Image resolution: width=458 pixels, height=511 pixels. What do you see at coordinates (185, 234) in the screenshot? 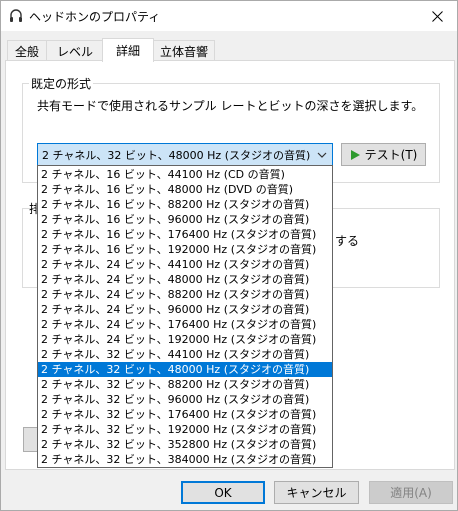
I see `dropdown-option: 2 チャネル、16 ビット、176400 Hz (スタジオの音質)` at bounding box center [185, 234].